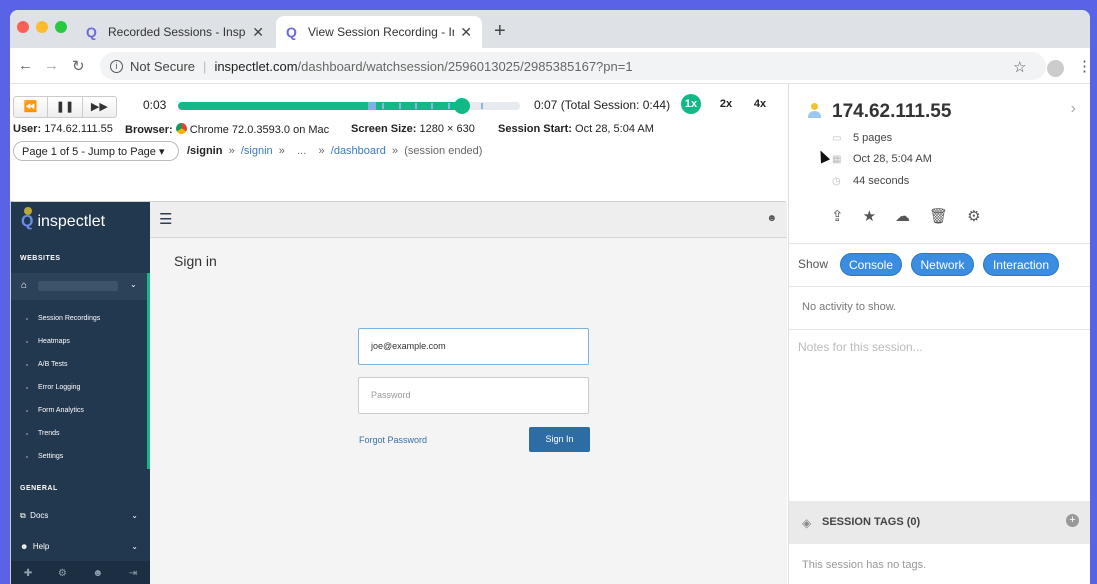 Image resolution: width=1097 pixels, height=584 pixels. Describe the element at coordinates (54, 341) in the screenshot. I see `nav-heatmaps: Heatmaps` at that location.